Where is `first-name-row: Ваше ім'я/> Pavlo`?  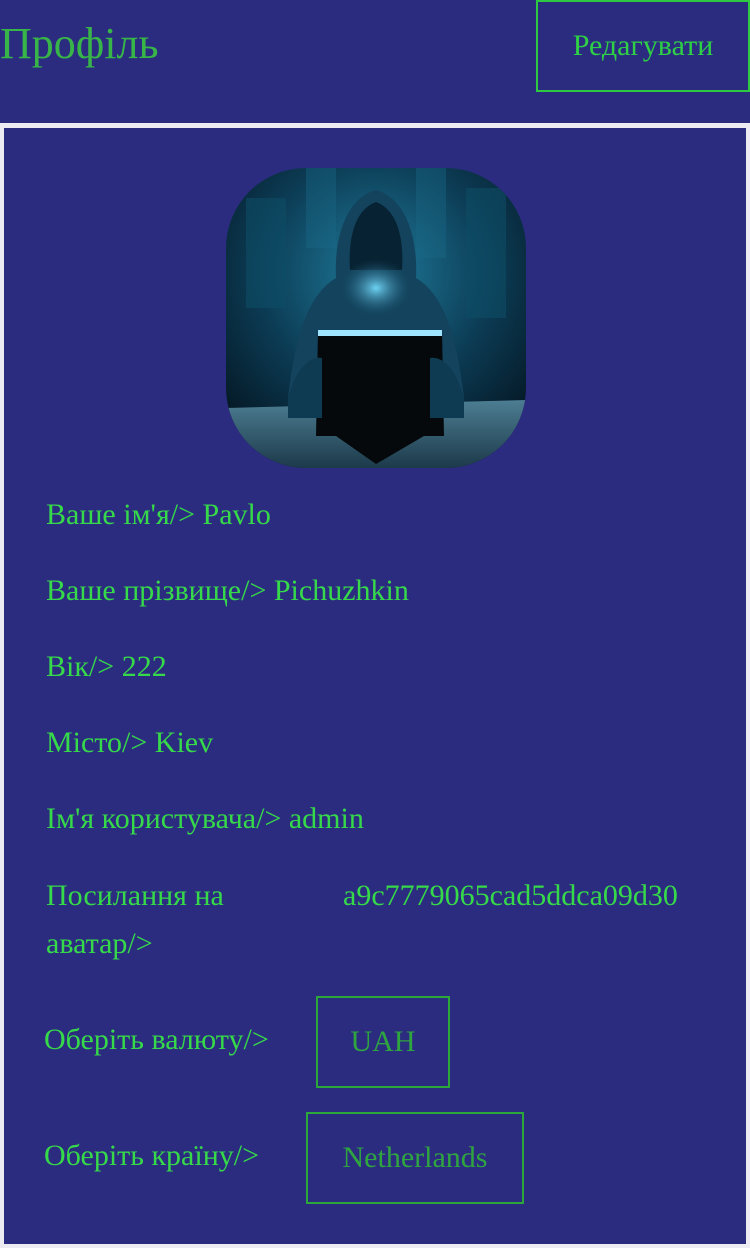
first-name-row: Ваше ім'я/> Pavlo is located at coordinates (158, 515).